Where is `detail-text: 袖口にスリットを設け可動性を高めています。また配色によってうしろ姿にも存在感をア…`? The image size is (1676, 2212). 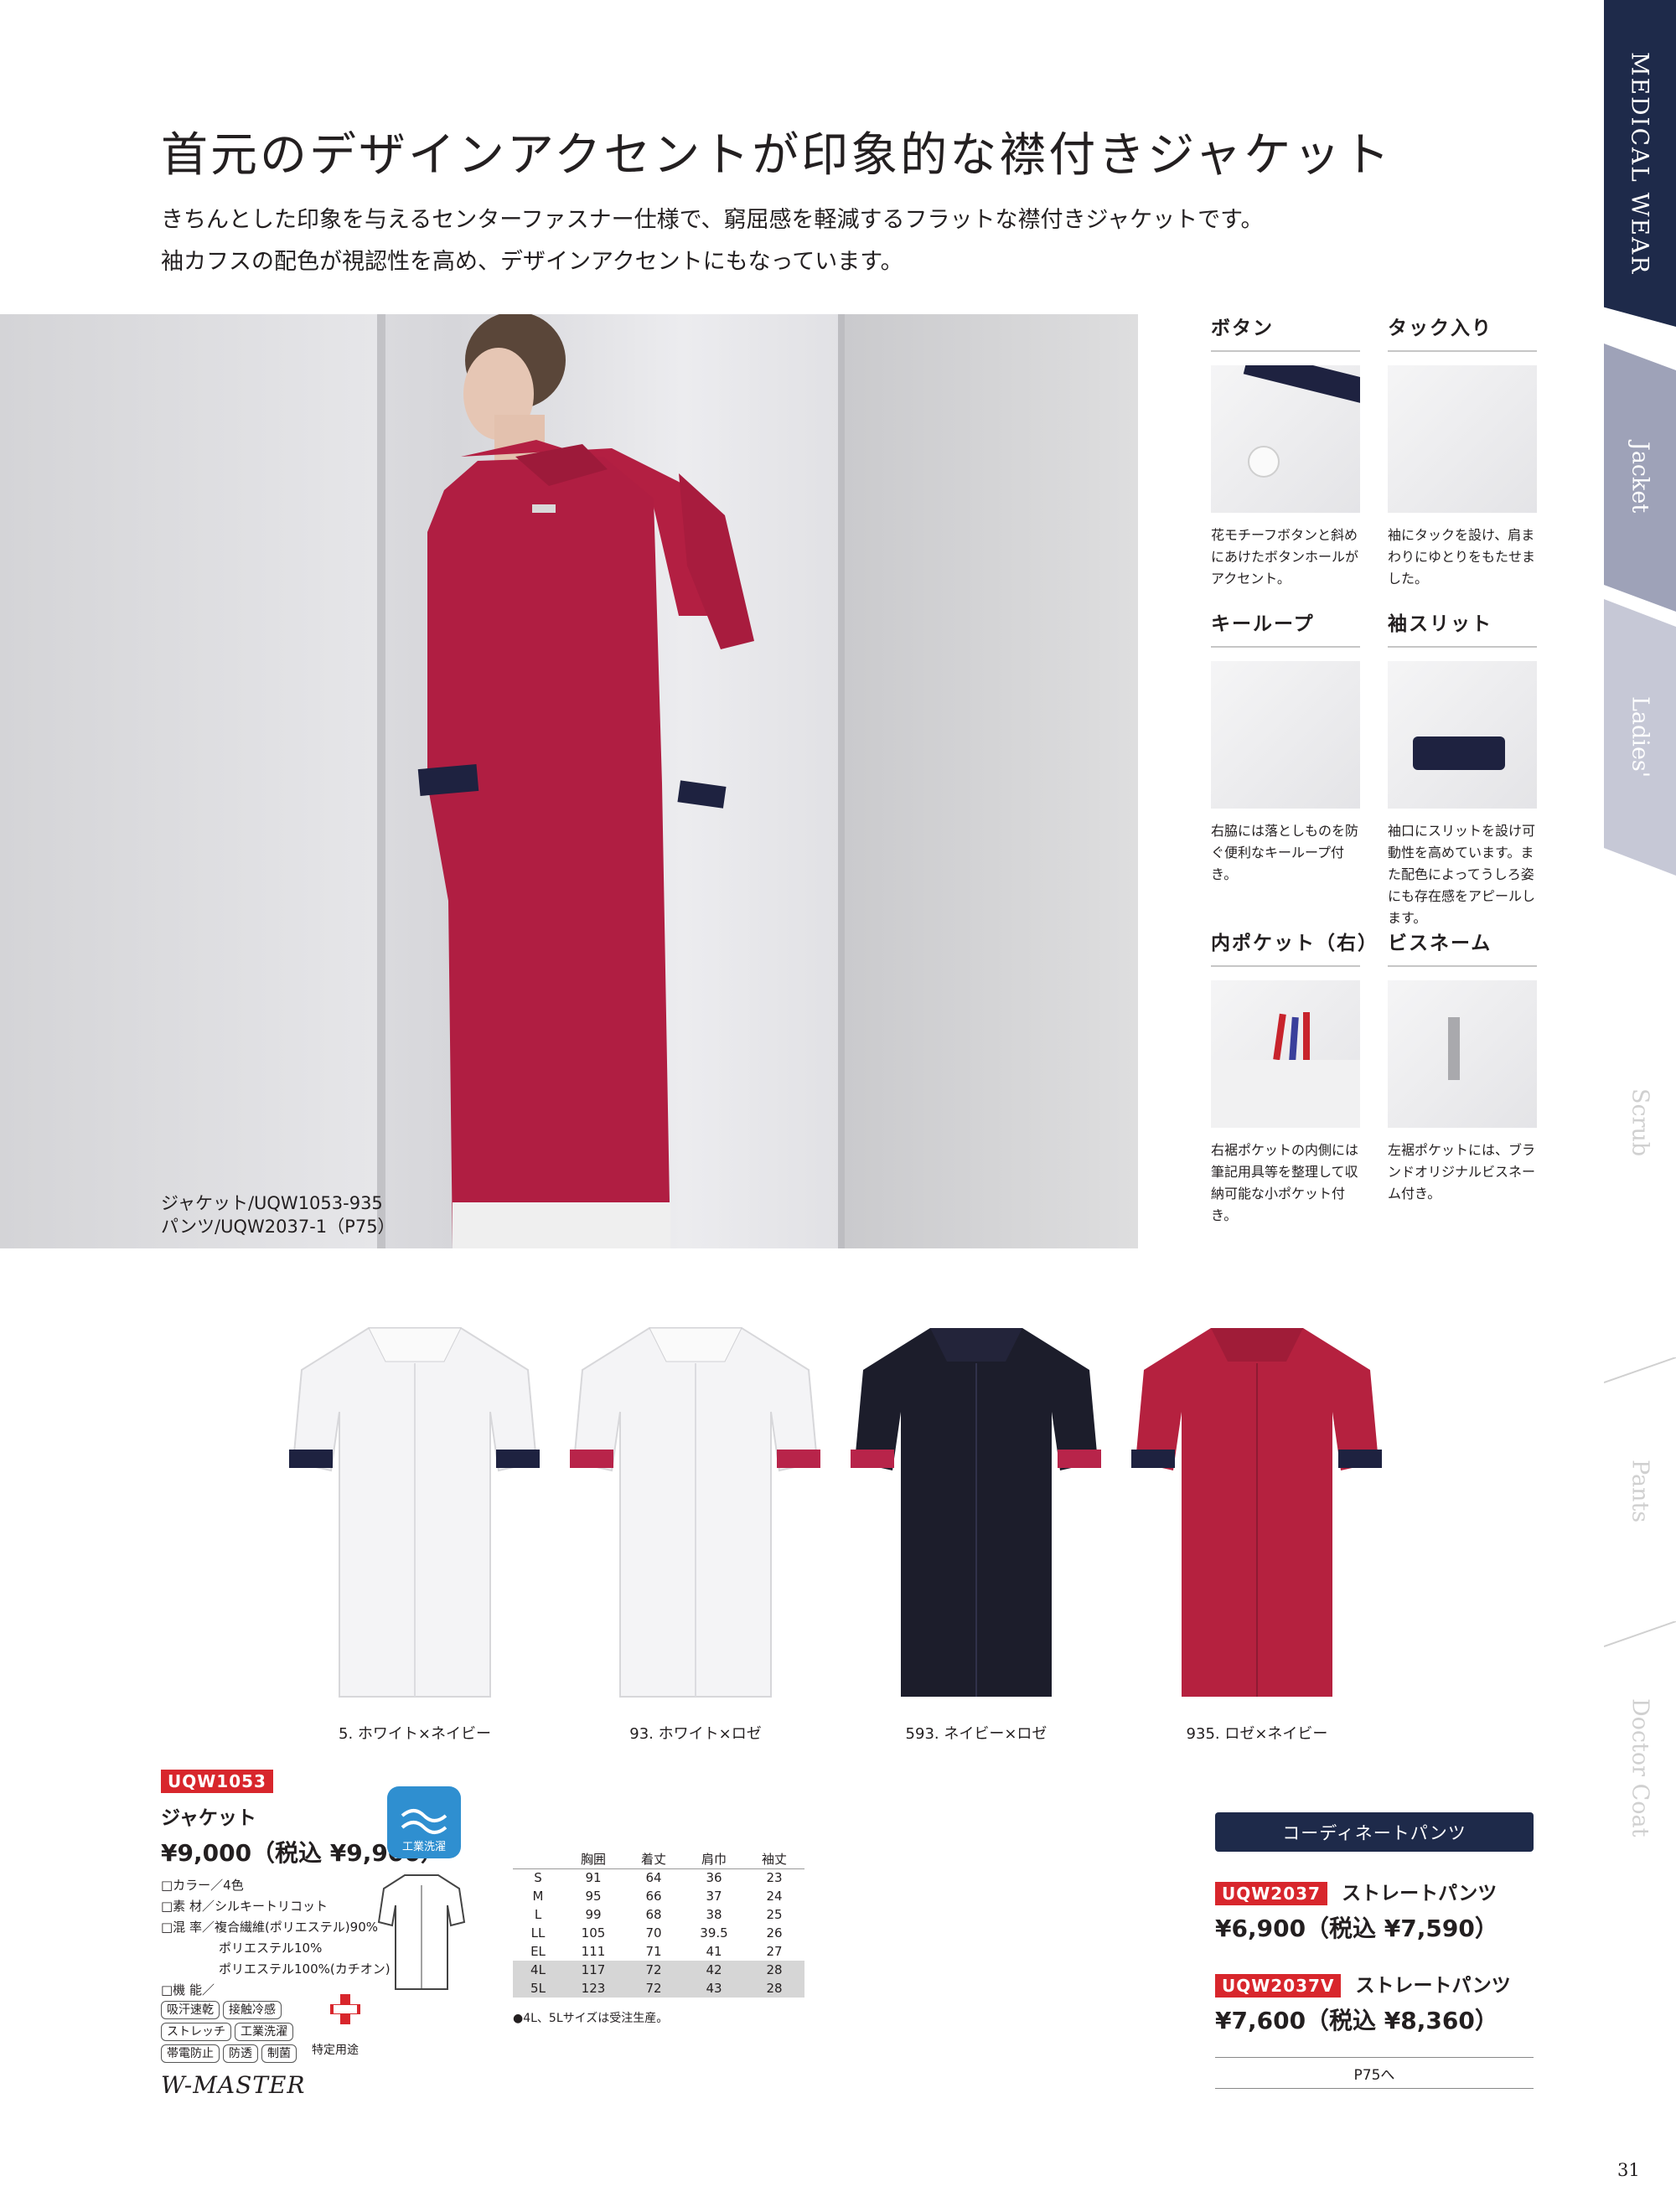 detail-text: 袖口にスリットを設け可動性を高めています。また配色によってうしろ姿にも存在感をア… is located at coordinates (1462, 875).